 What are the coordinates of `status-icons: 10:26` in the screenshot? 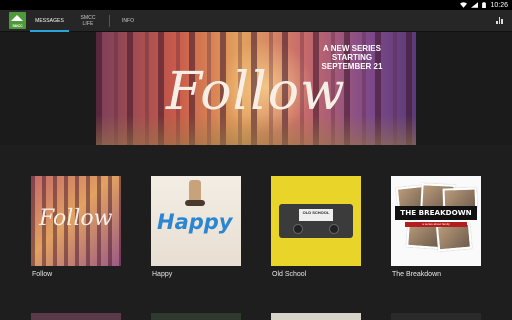 It's located at (484, 5).